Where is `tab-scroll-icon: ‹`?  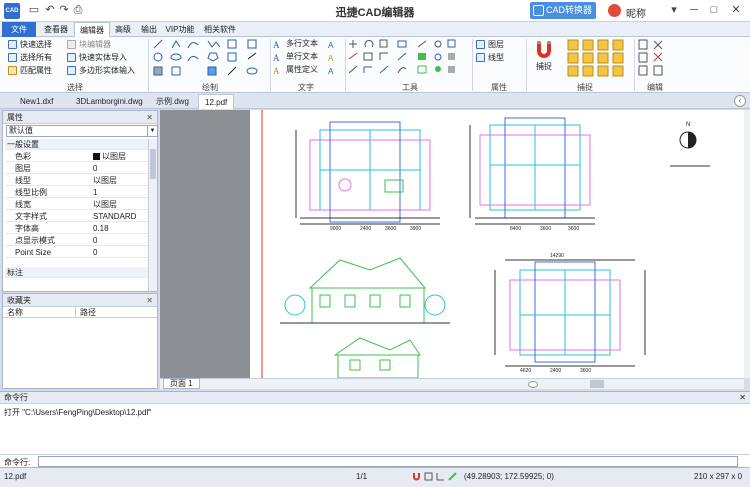
tab-scroll-icon: ‹ is located at coordinates (740, 101).